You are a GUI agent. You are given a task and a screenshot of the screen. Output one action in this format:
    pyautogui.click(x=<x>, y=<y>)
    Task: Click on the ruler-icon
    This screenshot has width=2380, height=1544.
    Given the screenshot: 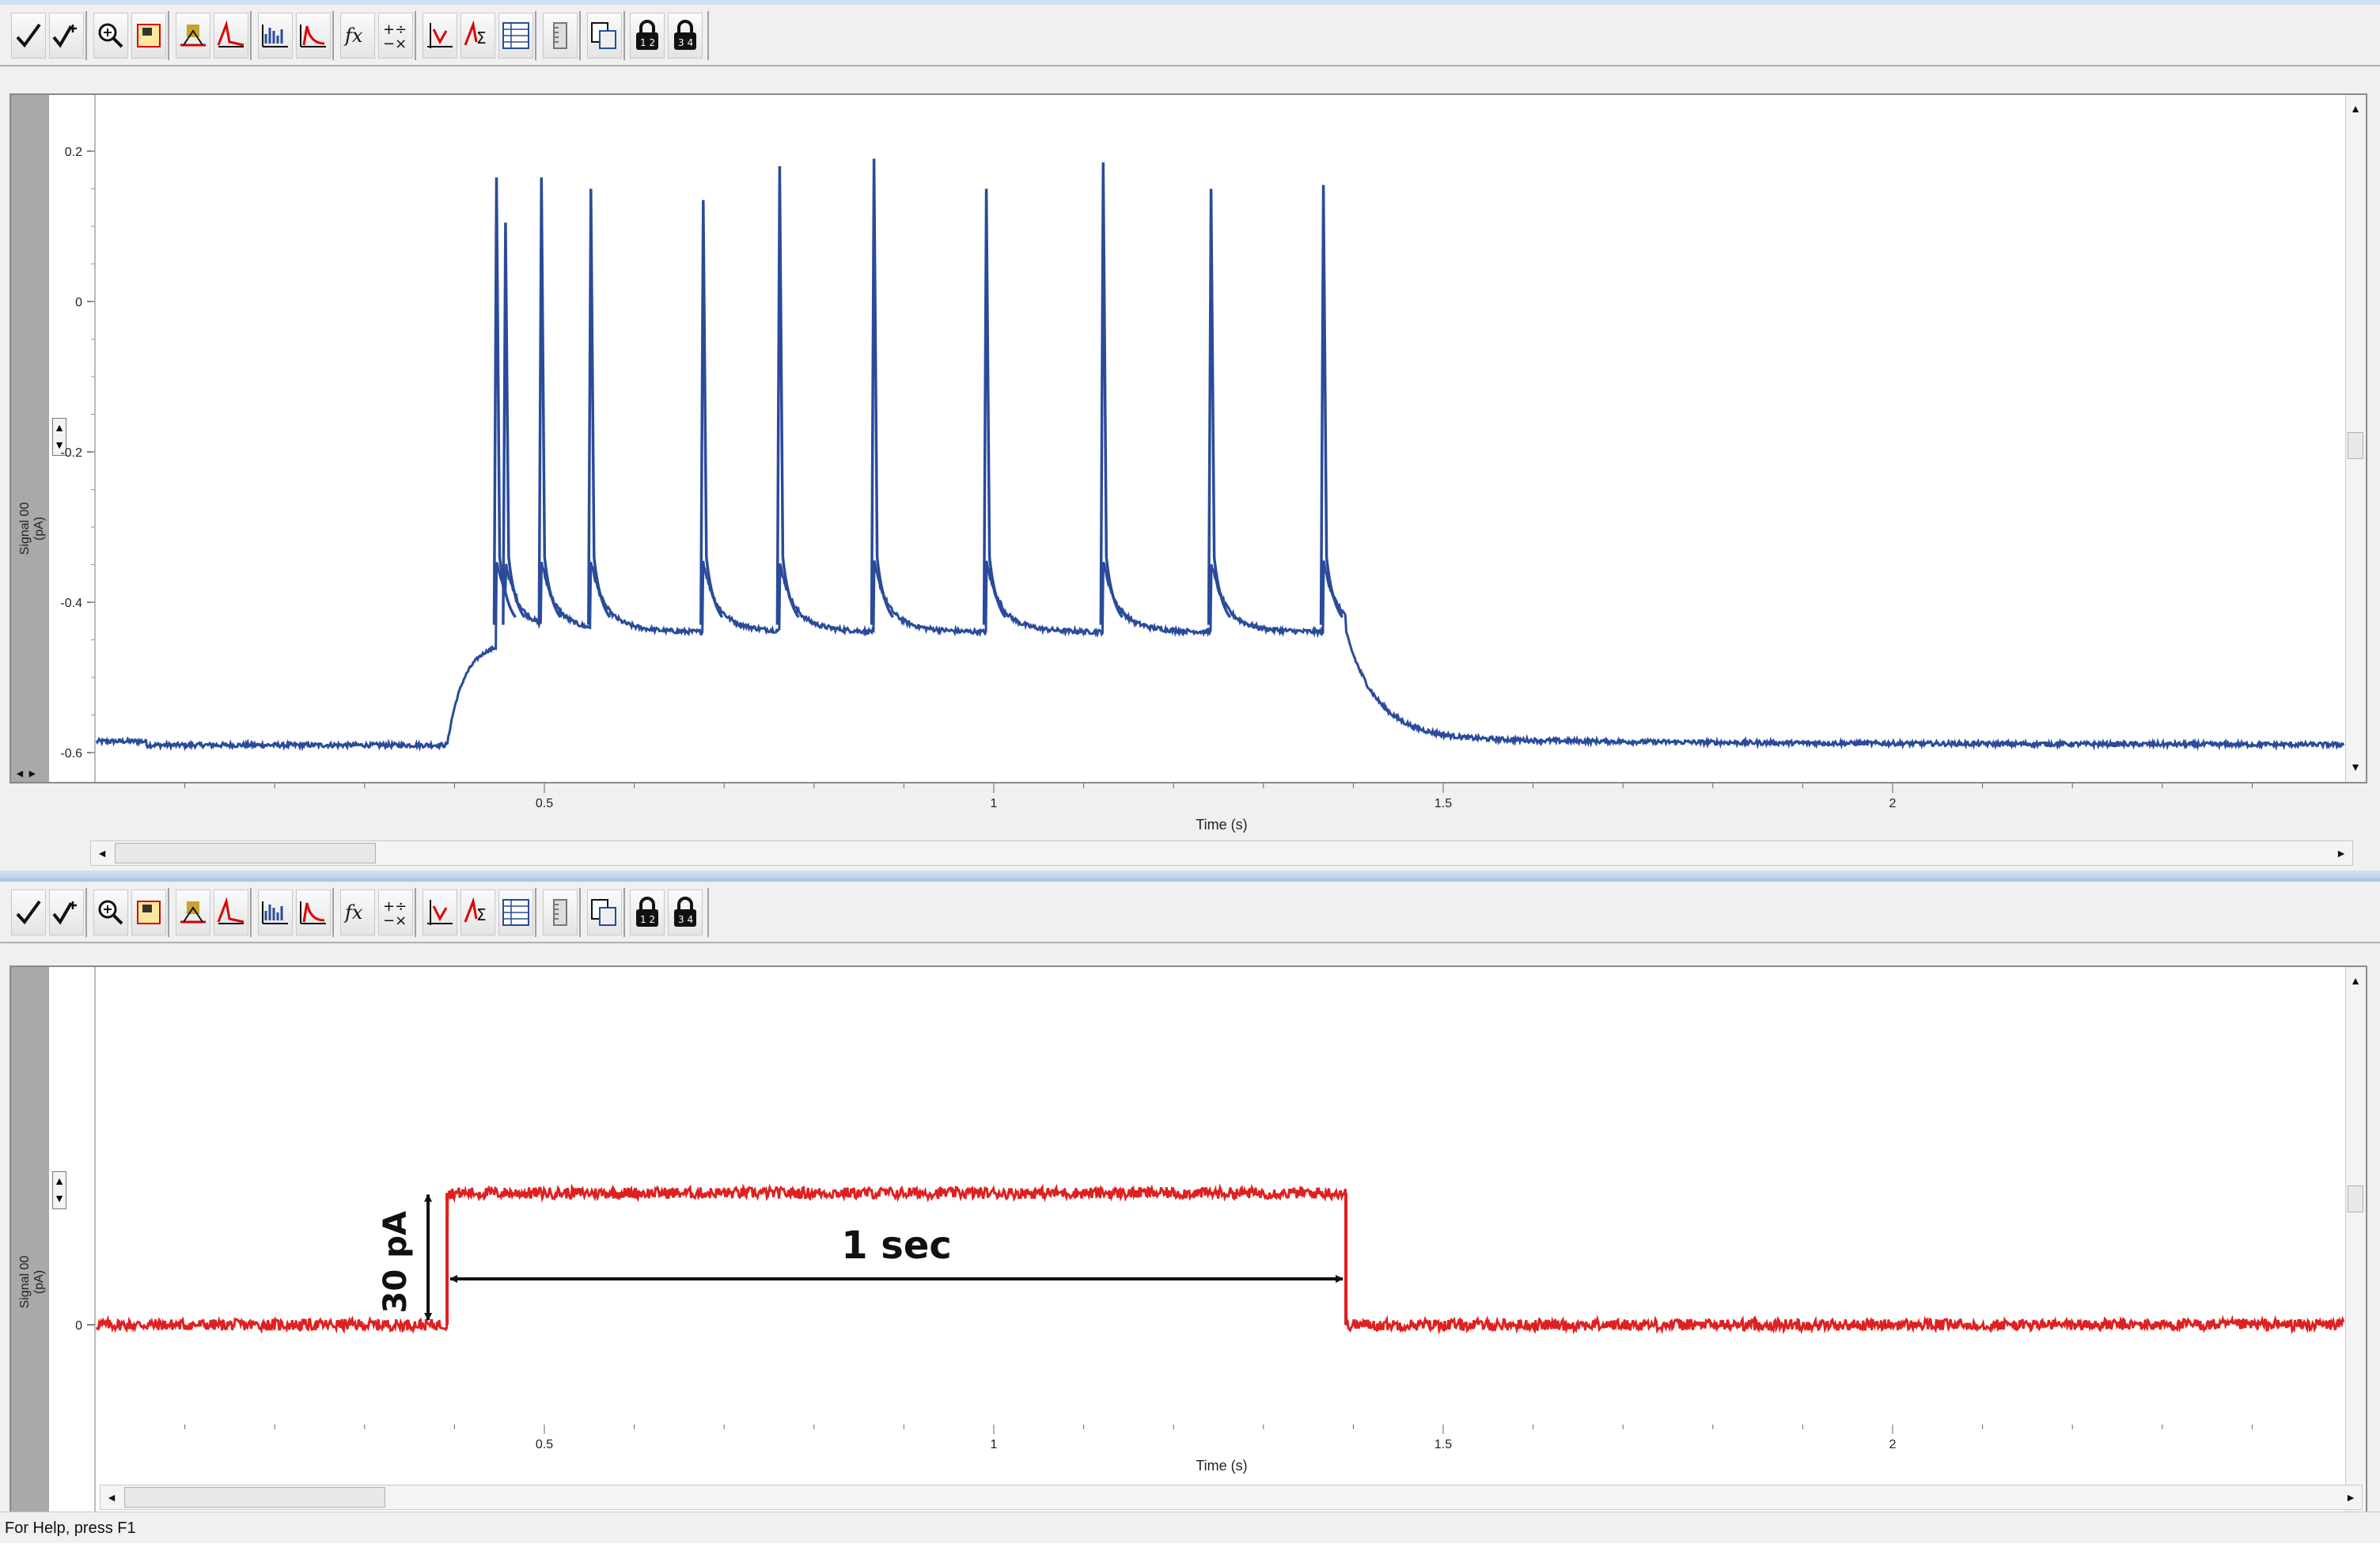 What is the action you would take?
    pyautogui.click(x=560, y=36)
    